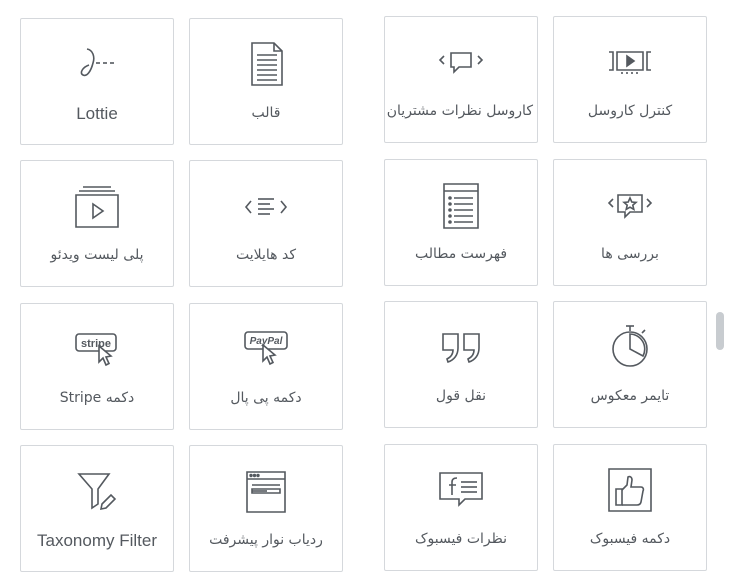 This screenshot has height=582, width=729. What do you see at coordinates (96, 344) in the screenshot?
I see `stripe-badge-text: stripe` at bounding box center [96, 344].